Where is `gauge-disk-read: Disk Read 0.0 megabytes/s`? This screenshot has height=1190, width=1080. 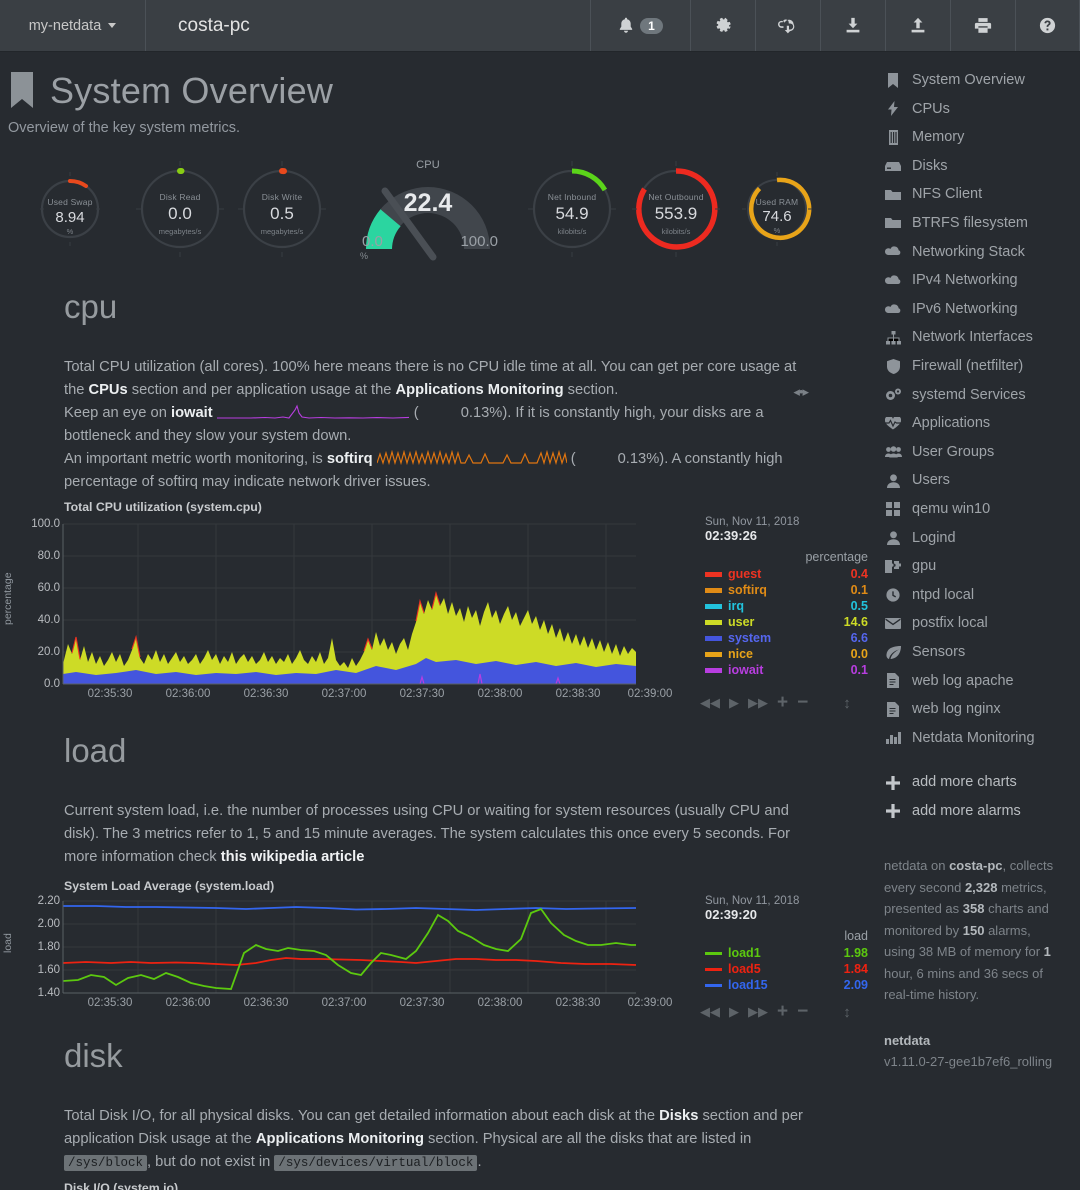 gauge-disk-read: Disk Read 0.0 megabytes/s is located at coordinates (180, 209).